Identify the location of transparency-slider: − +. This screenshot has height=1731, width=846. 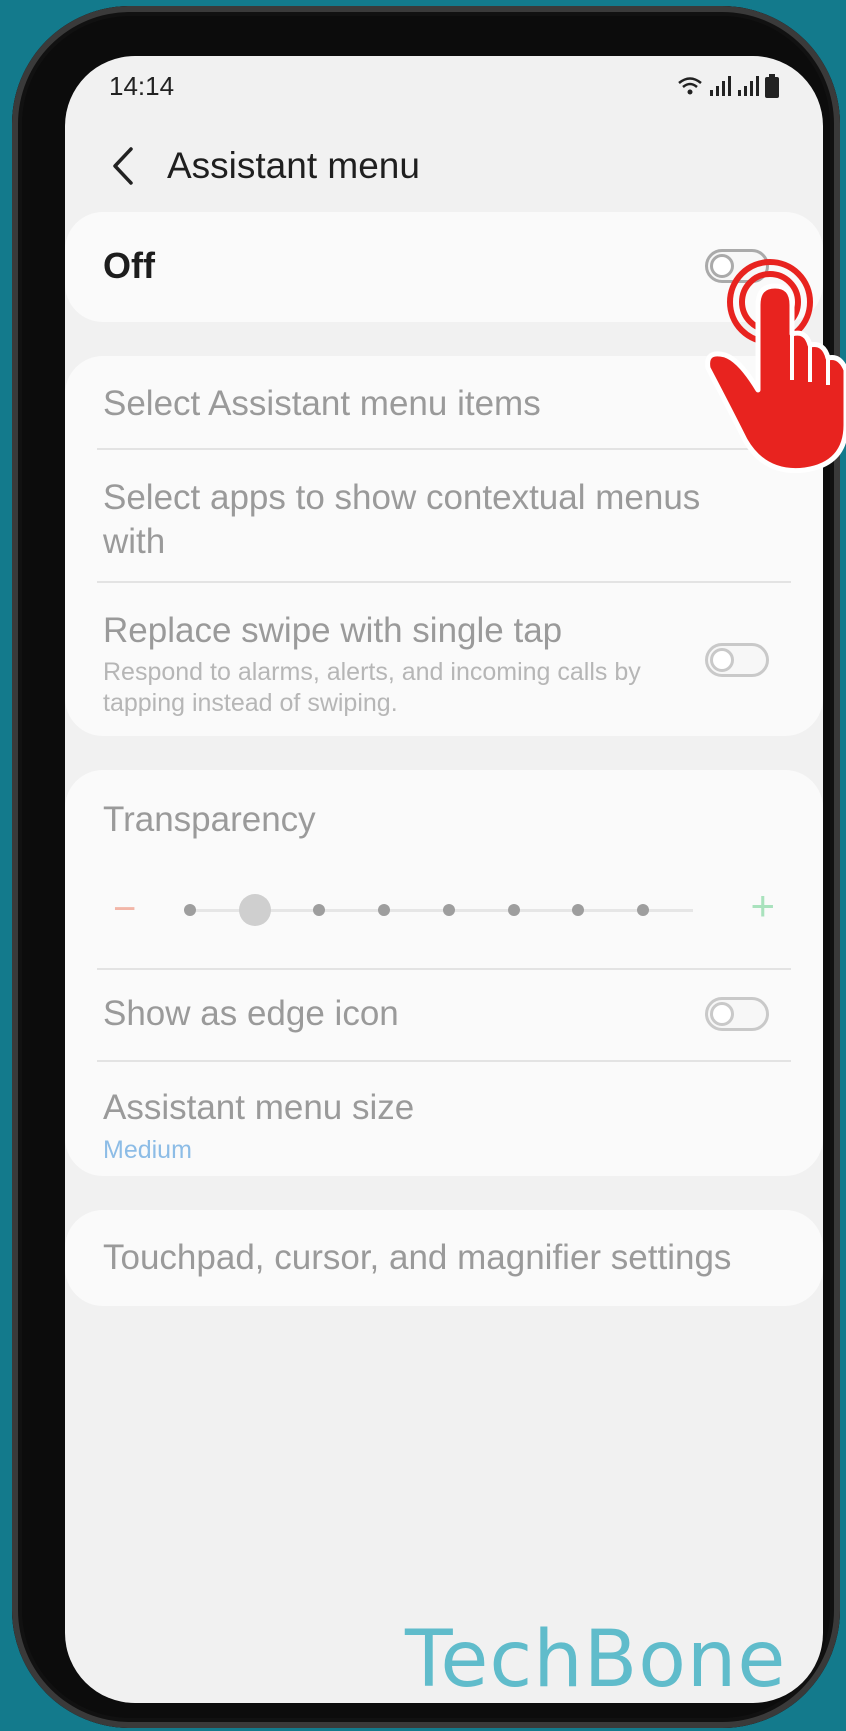
(444, 910).